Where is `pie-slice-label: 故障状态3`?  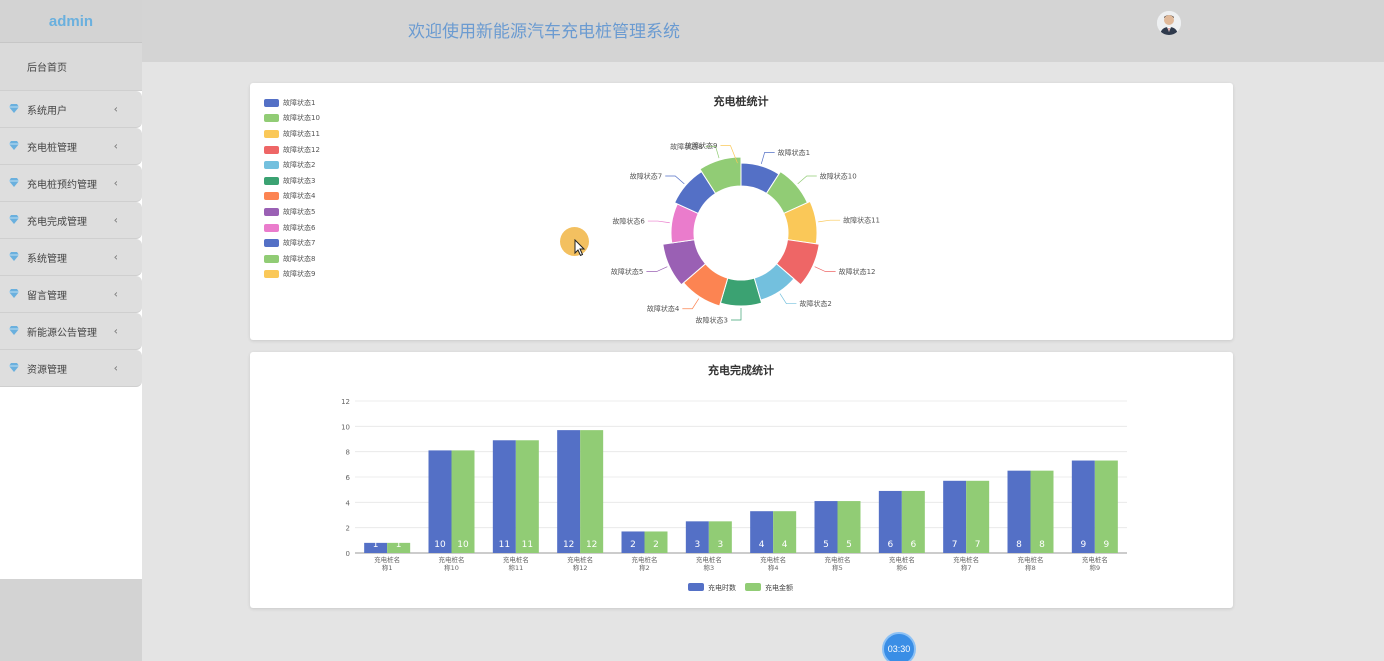 pie-slice-label: 故障状态3 is located at coordinates (712, 320).